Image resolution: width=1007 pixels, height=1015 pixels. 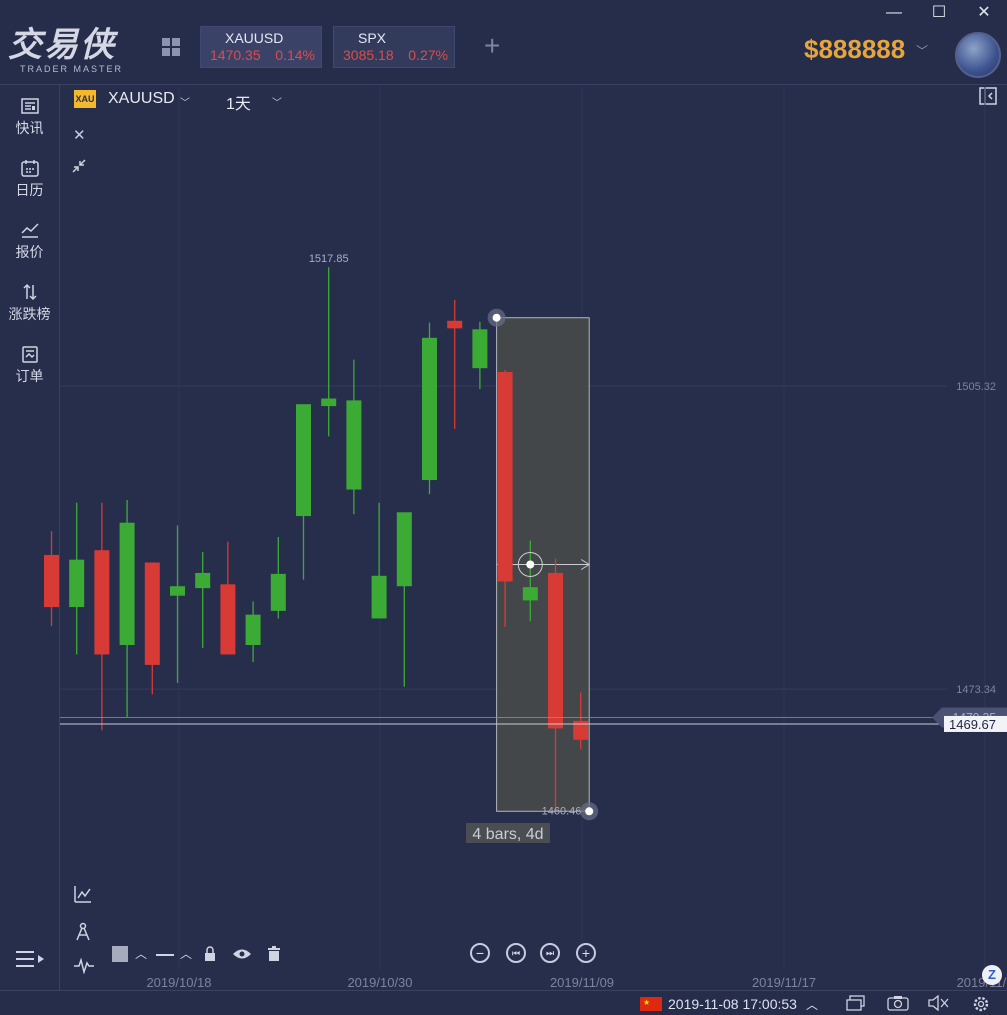 What do you see at coordinates (29, 239) in the screenshot?
I see `sidebar-item-quote: 报价` at bounding box center [29, 239].